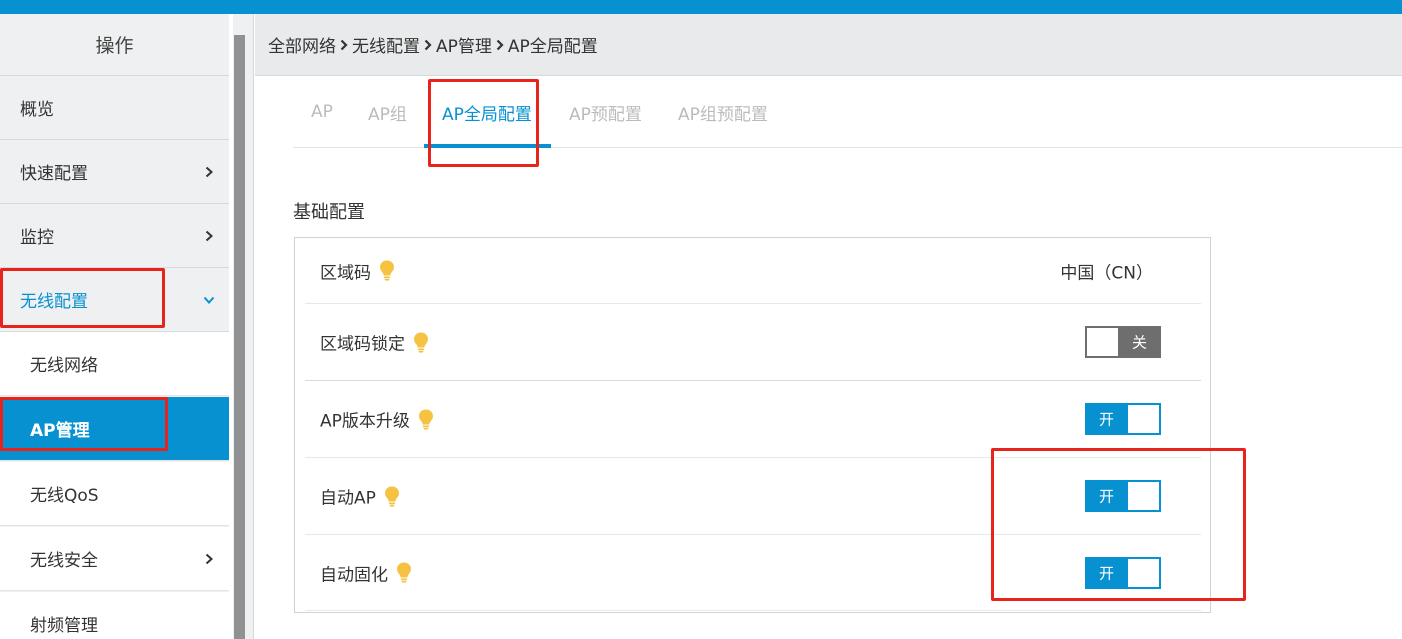  I want to click on sidebar-item-label: 快速配置, so click(54, 174).